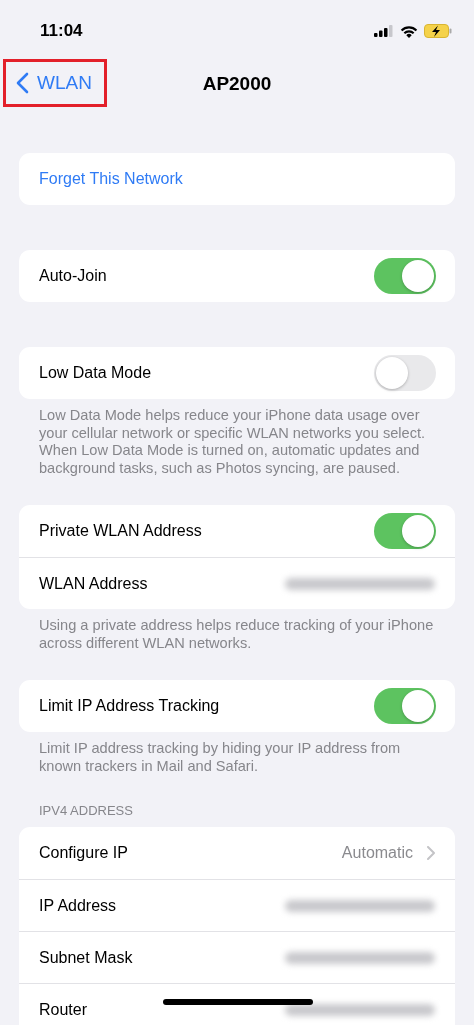 The height and width of the screenshot is (1025, 474). Describe the element at coordinates (93, 583) in the screenshot. I see `setting-label: WLAN Address` at that location.